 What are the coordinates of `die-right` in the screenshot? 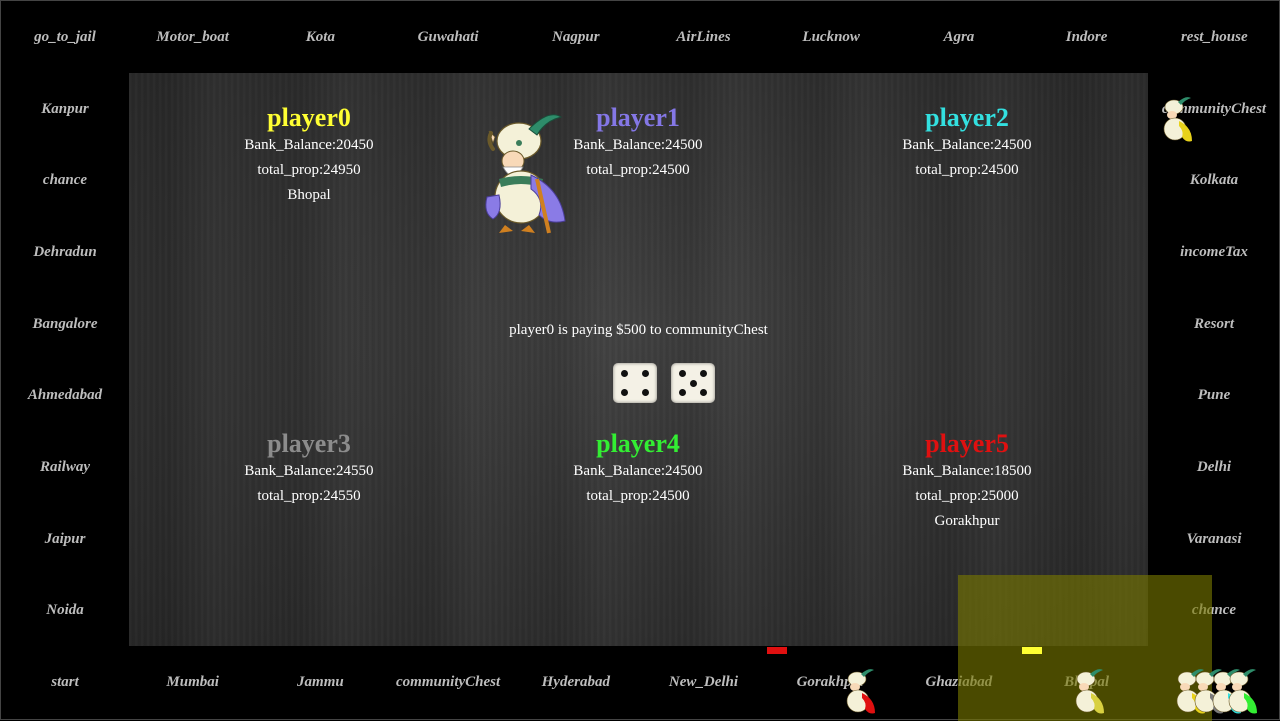 It's located at (693, 383).